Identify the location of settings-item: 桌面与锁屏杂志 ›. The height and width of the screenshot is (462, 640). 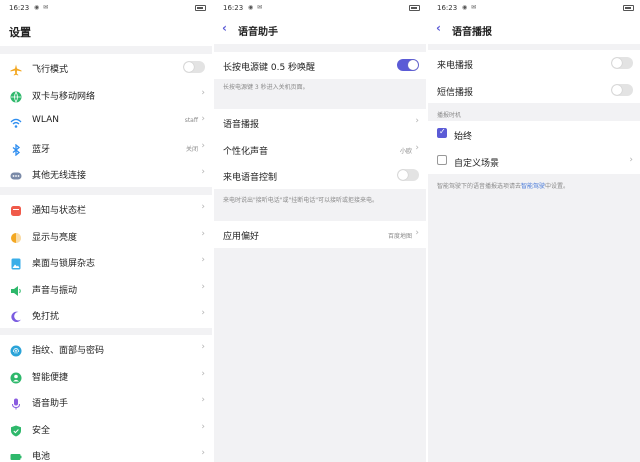
(106, 261).